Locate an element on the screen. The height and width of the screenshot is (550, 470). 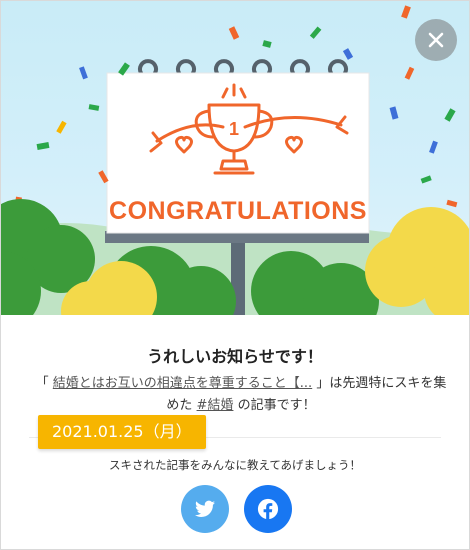
facebook-share-button is located at coordinates (268, 509).